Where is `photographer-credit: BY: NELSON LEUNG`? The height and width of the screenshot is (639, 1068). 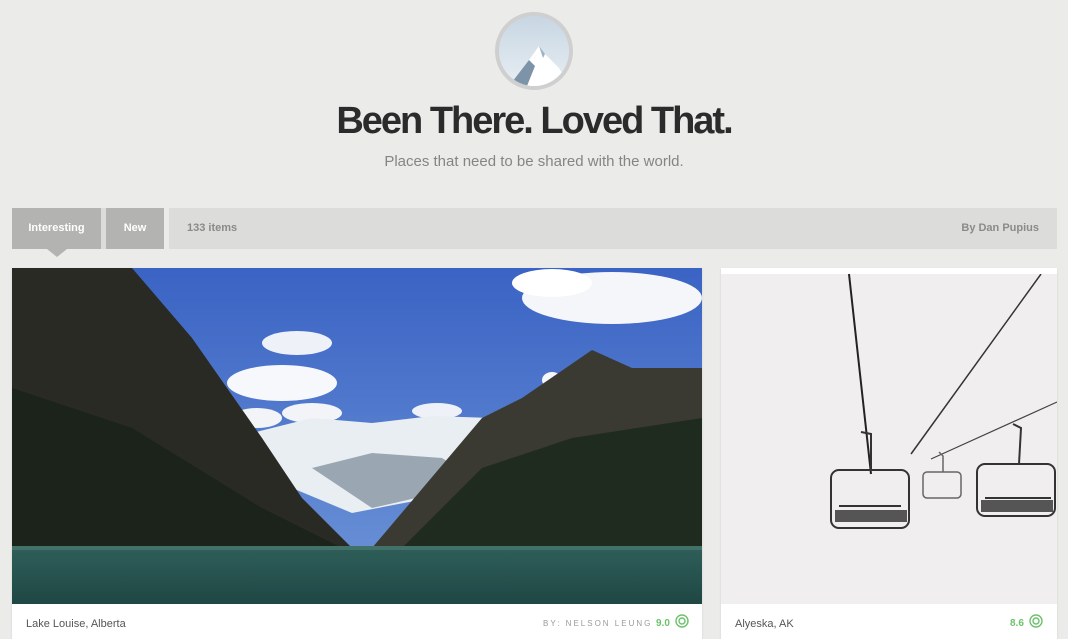
photographer-credit: BY: NELSON LEUNG is located at coordinates (597, 623).